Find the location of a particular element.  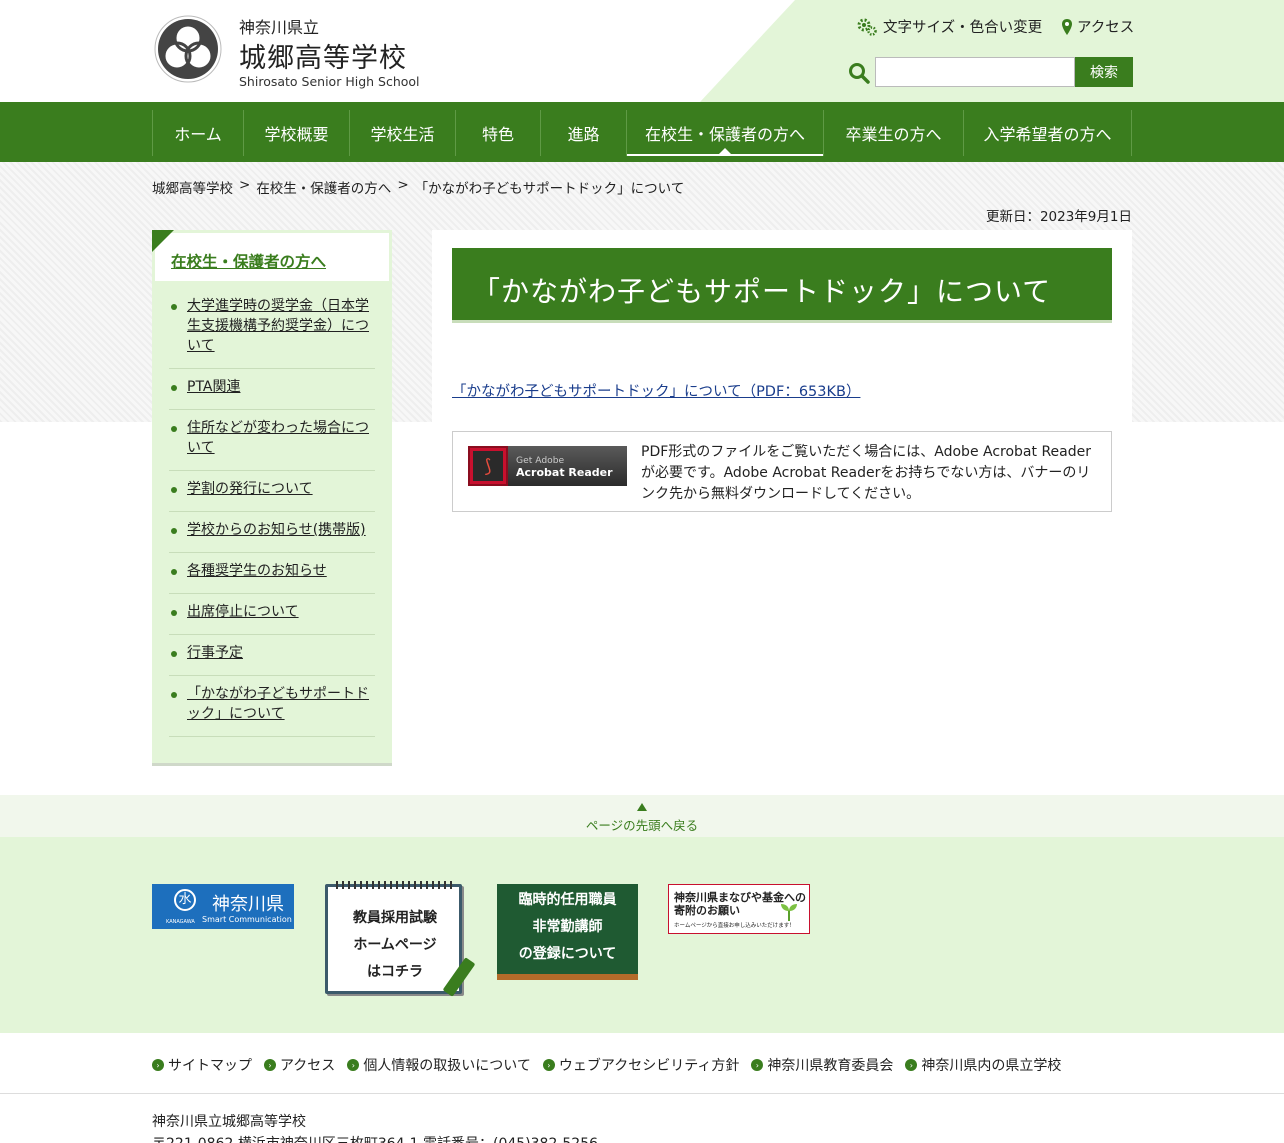

school-name: 城郷高等学校 is located at coordinates (323, 55).